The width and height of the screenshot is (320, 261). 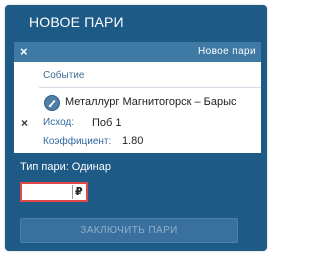 What do you see at coordinates (52, 103) in the screenshot?
I see `hockey-icon` at bounding box center [52, 103].